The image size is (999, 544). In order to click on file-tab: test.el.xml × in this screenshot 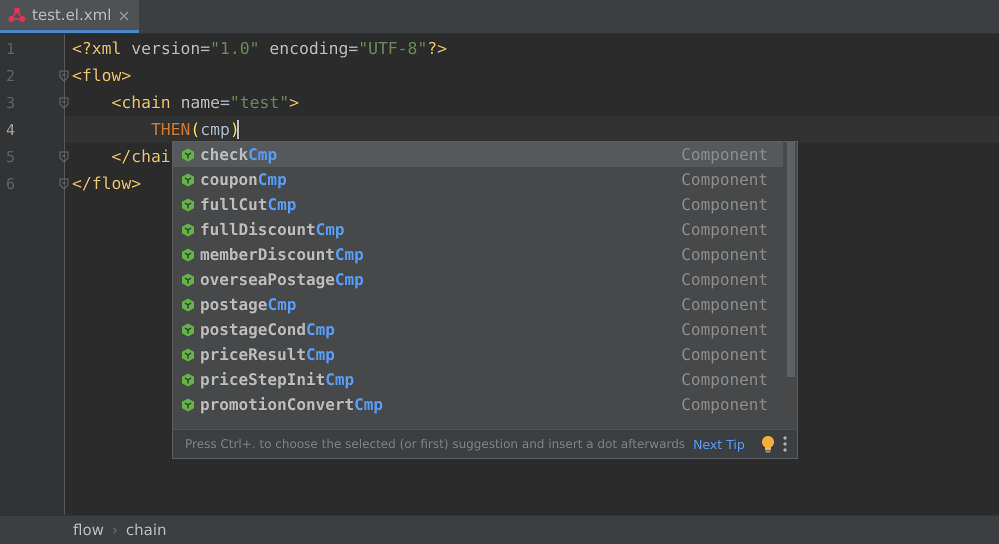, I will do `click(69, 16)`.